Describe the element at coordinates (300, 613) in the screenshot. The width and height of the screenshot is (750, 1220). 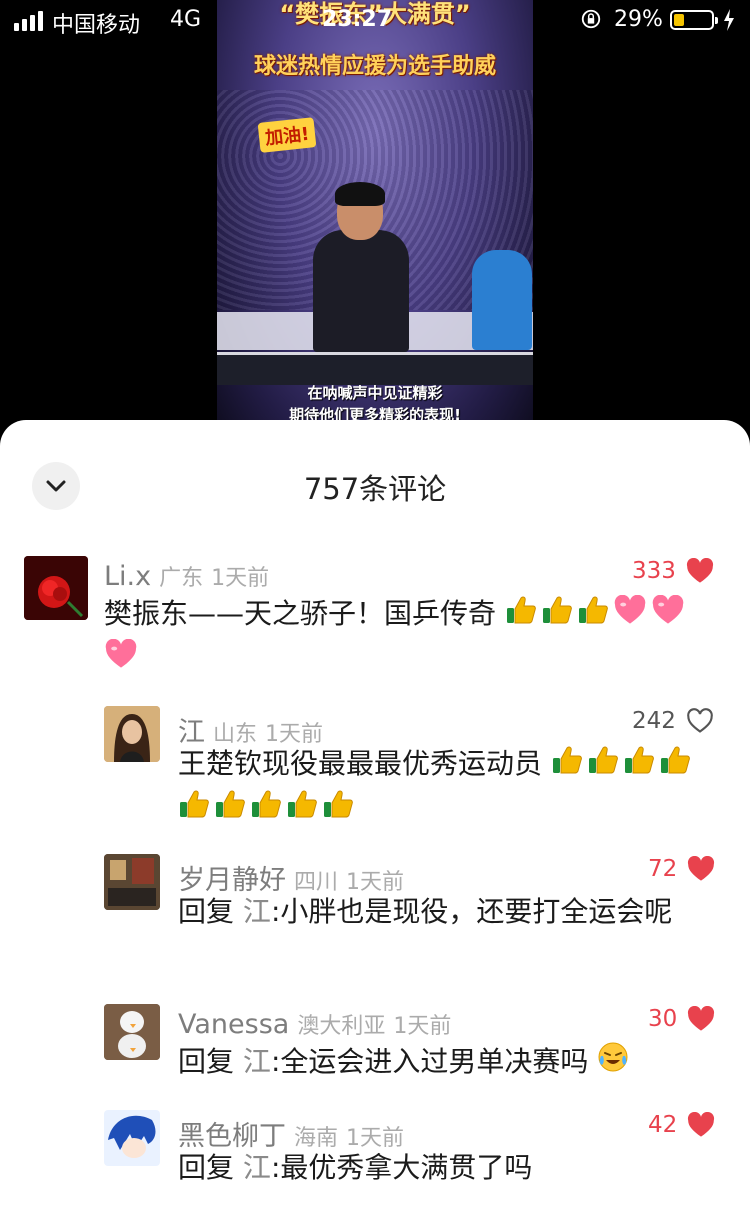
I see `comment-body: 樊振东——天之骄子！国乒传奇` at that location.